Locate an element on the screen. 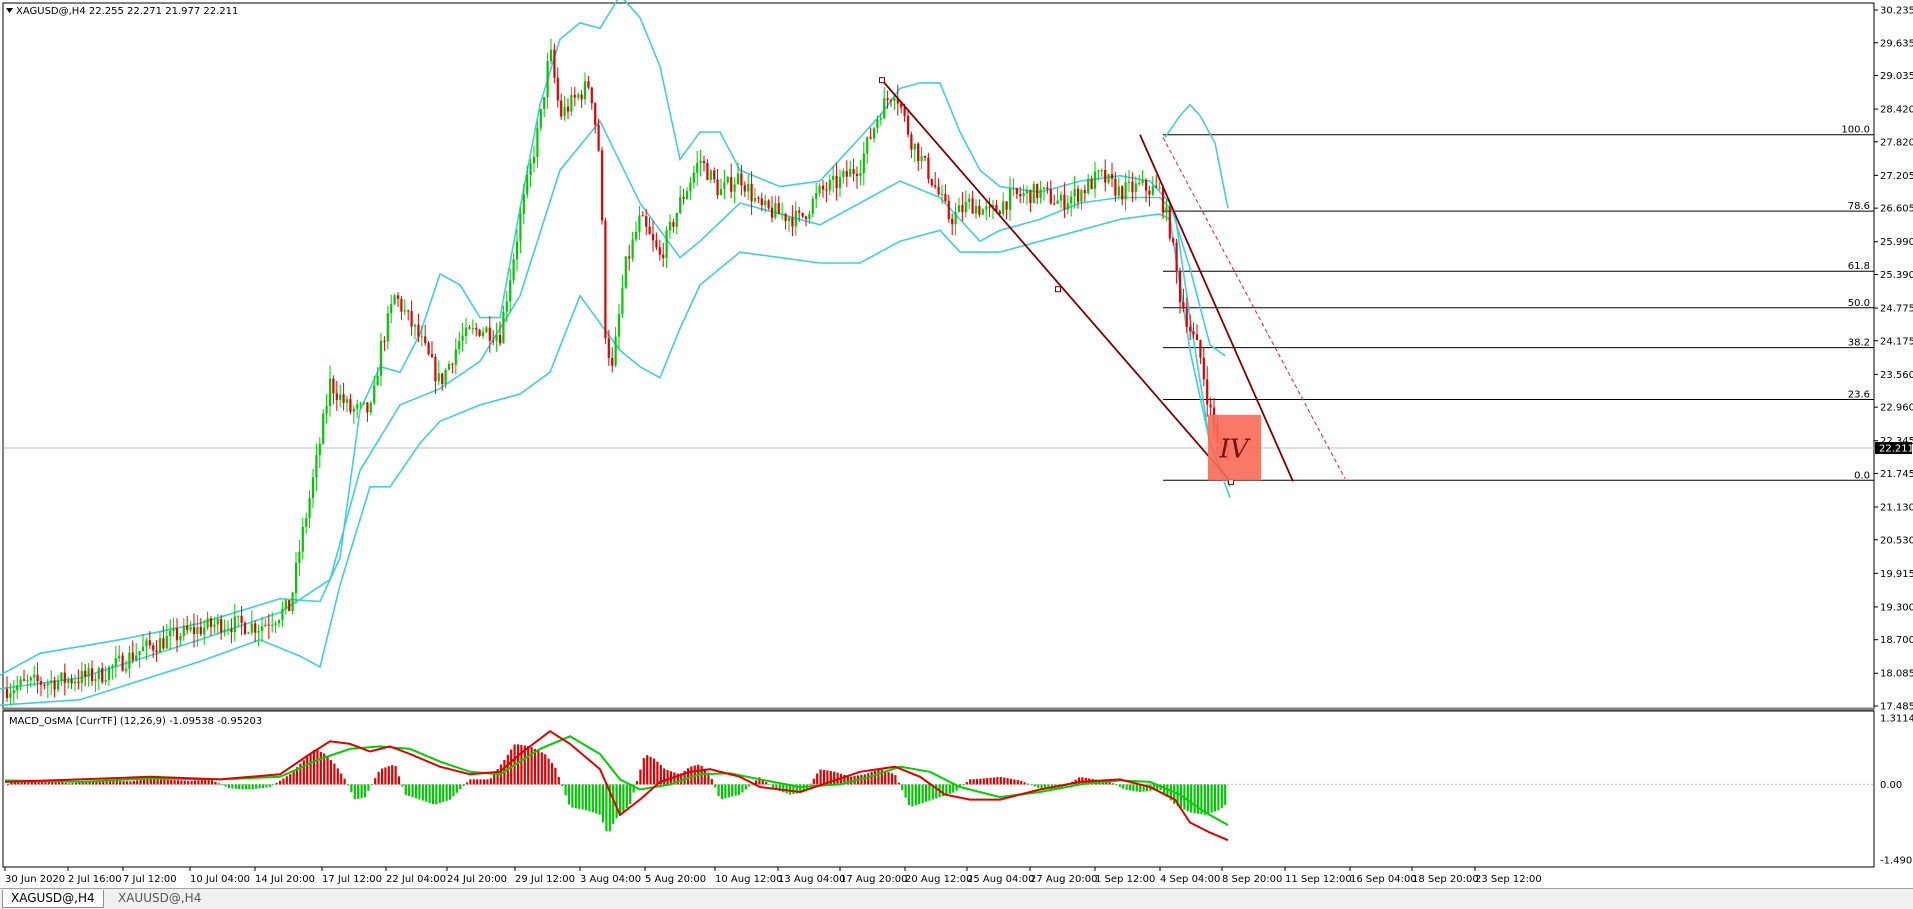 The image size is (1913, 909). price-tick-label: 19.915 is located at coordinates (1896, 574).